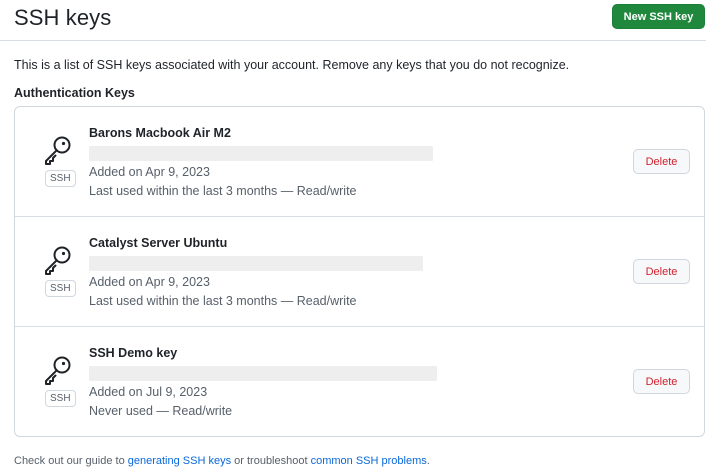 This screenshot has height=472, width=723. I want to click on key-title: Barons Macbook Air M2, so click(160, 133).